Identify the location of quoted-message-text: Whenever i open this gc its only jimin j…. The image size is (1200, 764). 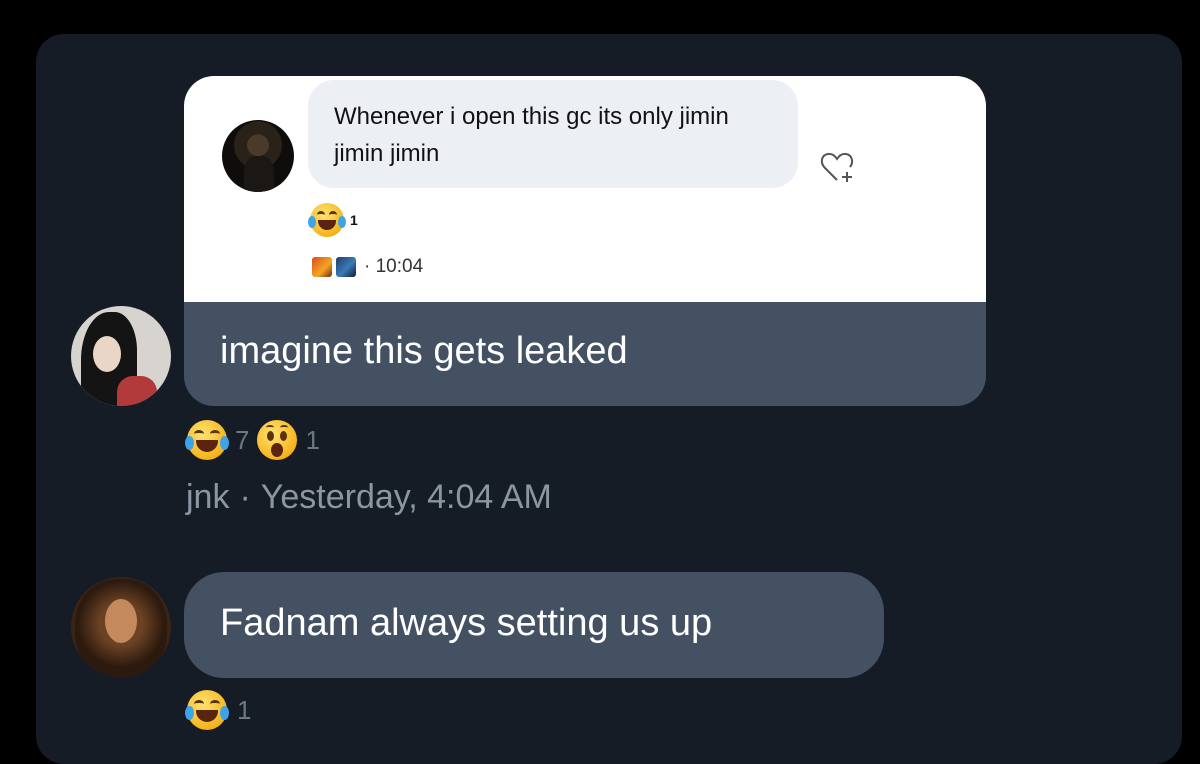
(531, 135).